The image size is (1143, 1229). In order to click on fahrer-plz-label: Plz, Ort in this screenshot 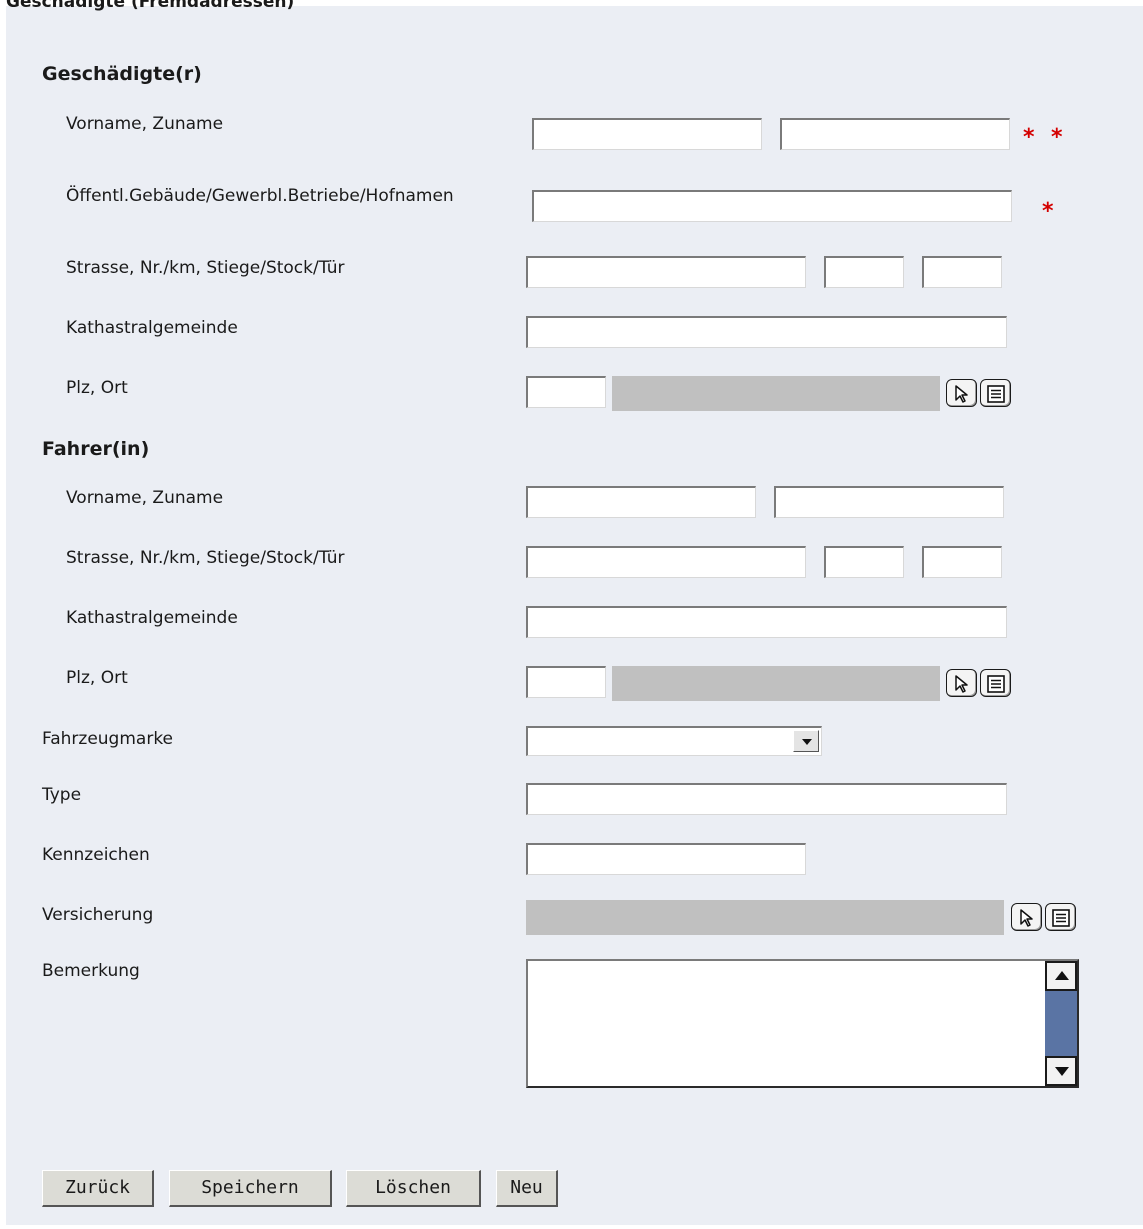, I will do `click(97, 678)`.